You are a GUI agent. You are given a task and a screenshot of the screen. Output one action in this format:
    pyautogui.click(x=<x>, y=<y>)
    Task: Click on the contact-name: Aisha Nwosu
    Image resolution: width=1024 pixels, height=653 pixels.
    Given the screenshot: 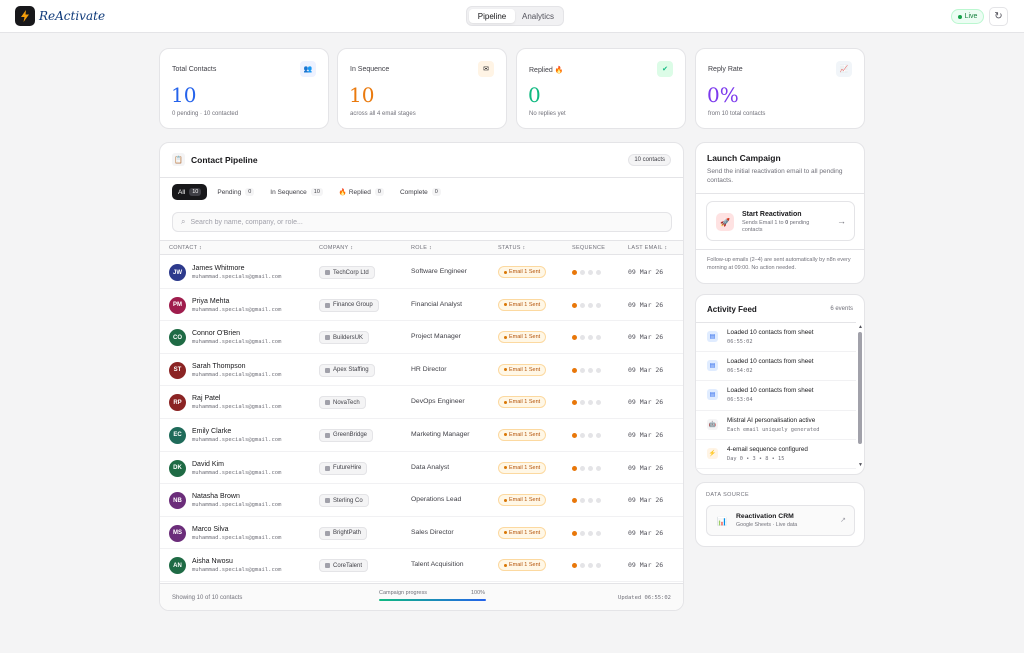 What is the action you would take?
    pyautogui.click(x=212, y=562)
    